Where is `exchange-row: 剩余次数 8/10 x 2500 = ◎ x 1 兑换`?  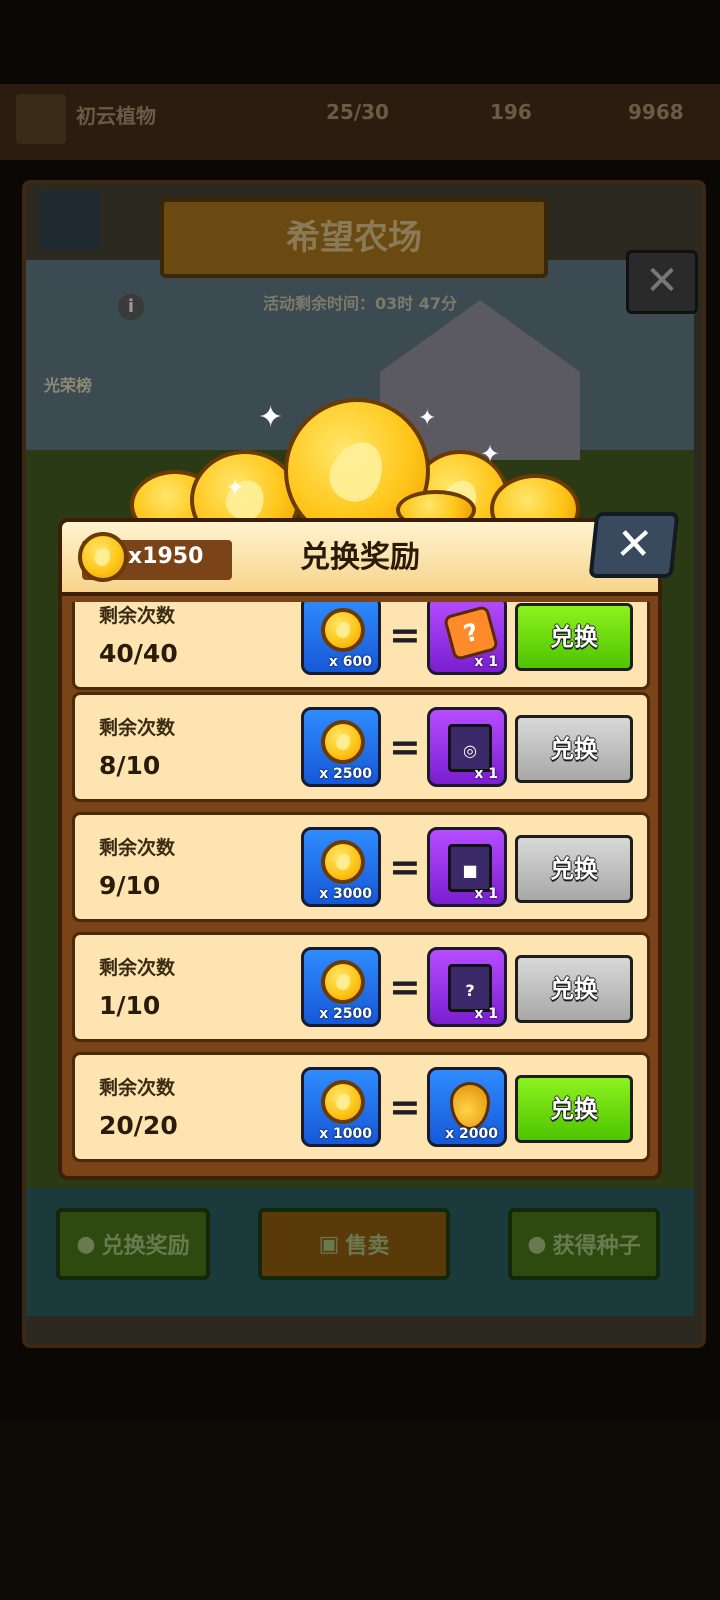
exchange-row: 剩余次数 8/10 x 2500 = ◎ x 1 兑换 is located at coordinates (361, 747).